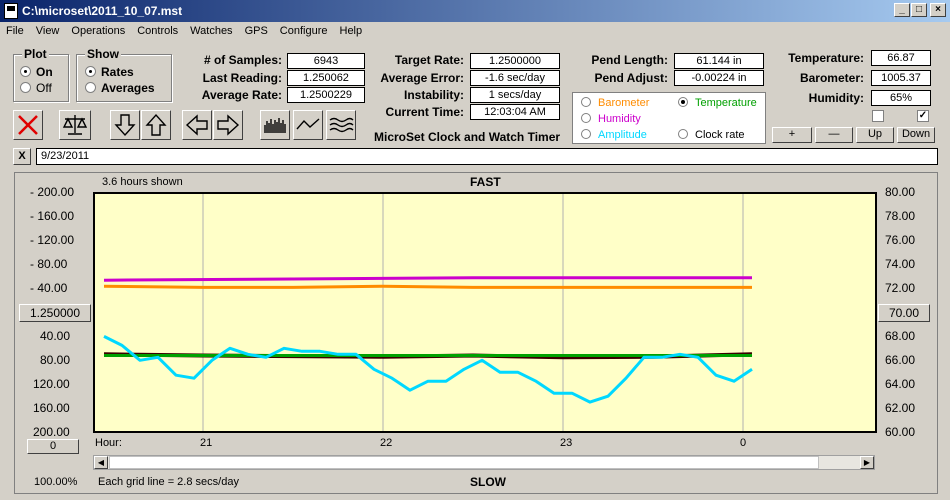 This screenshot has width=950, height=500. What do you see at coordinates (51, 408) in the screenshot?
I see `left-tick-label: 160.00` at bounding box center [51, 408].